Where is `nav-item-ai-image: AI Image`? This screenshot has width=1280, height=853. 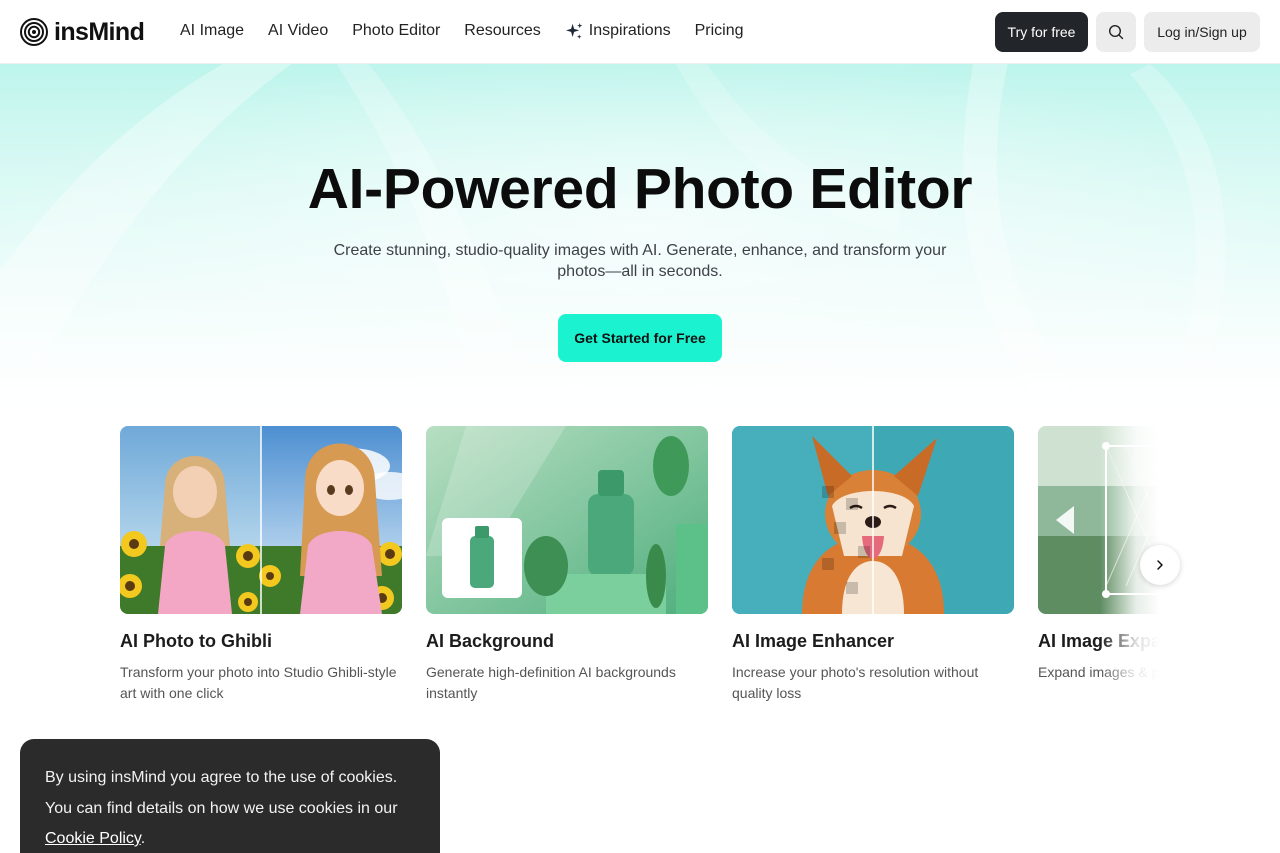
nav-item-ai-image: AI Image is located at coordinates (212, 31).